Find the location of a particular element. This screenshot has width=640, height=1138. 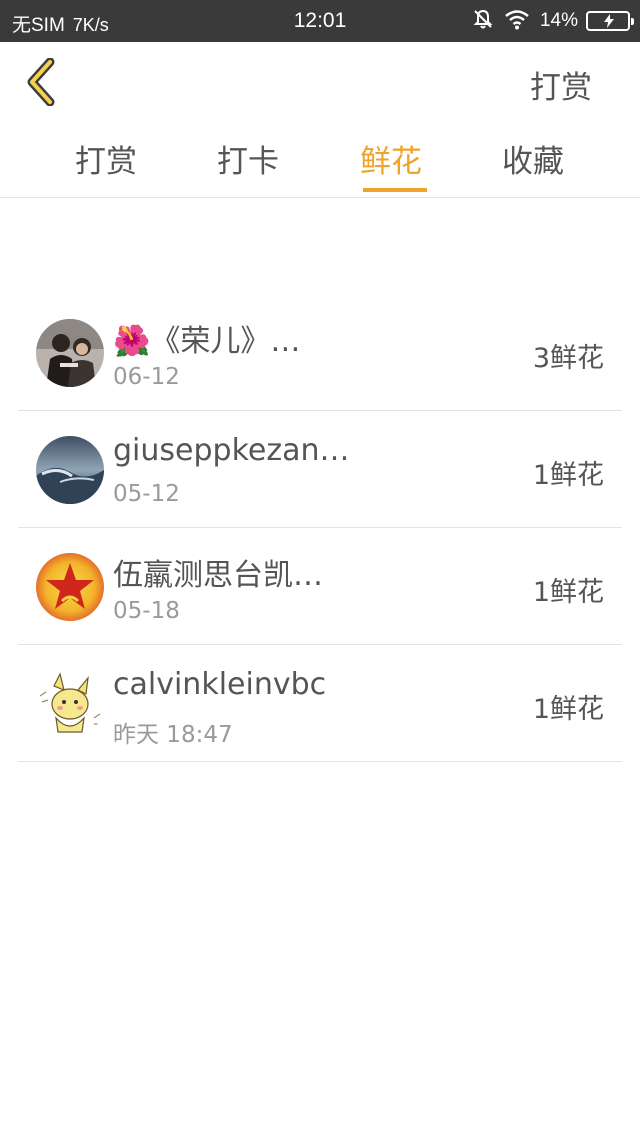

tab-indicator is located at coordinates (395, 190).